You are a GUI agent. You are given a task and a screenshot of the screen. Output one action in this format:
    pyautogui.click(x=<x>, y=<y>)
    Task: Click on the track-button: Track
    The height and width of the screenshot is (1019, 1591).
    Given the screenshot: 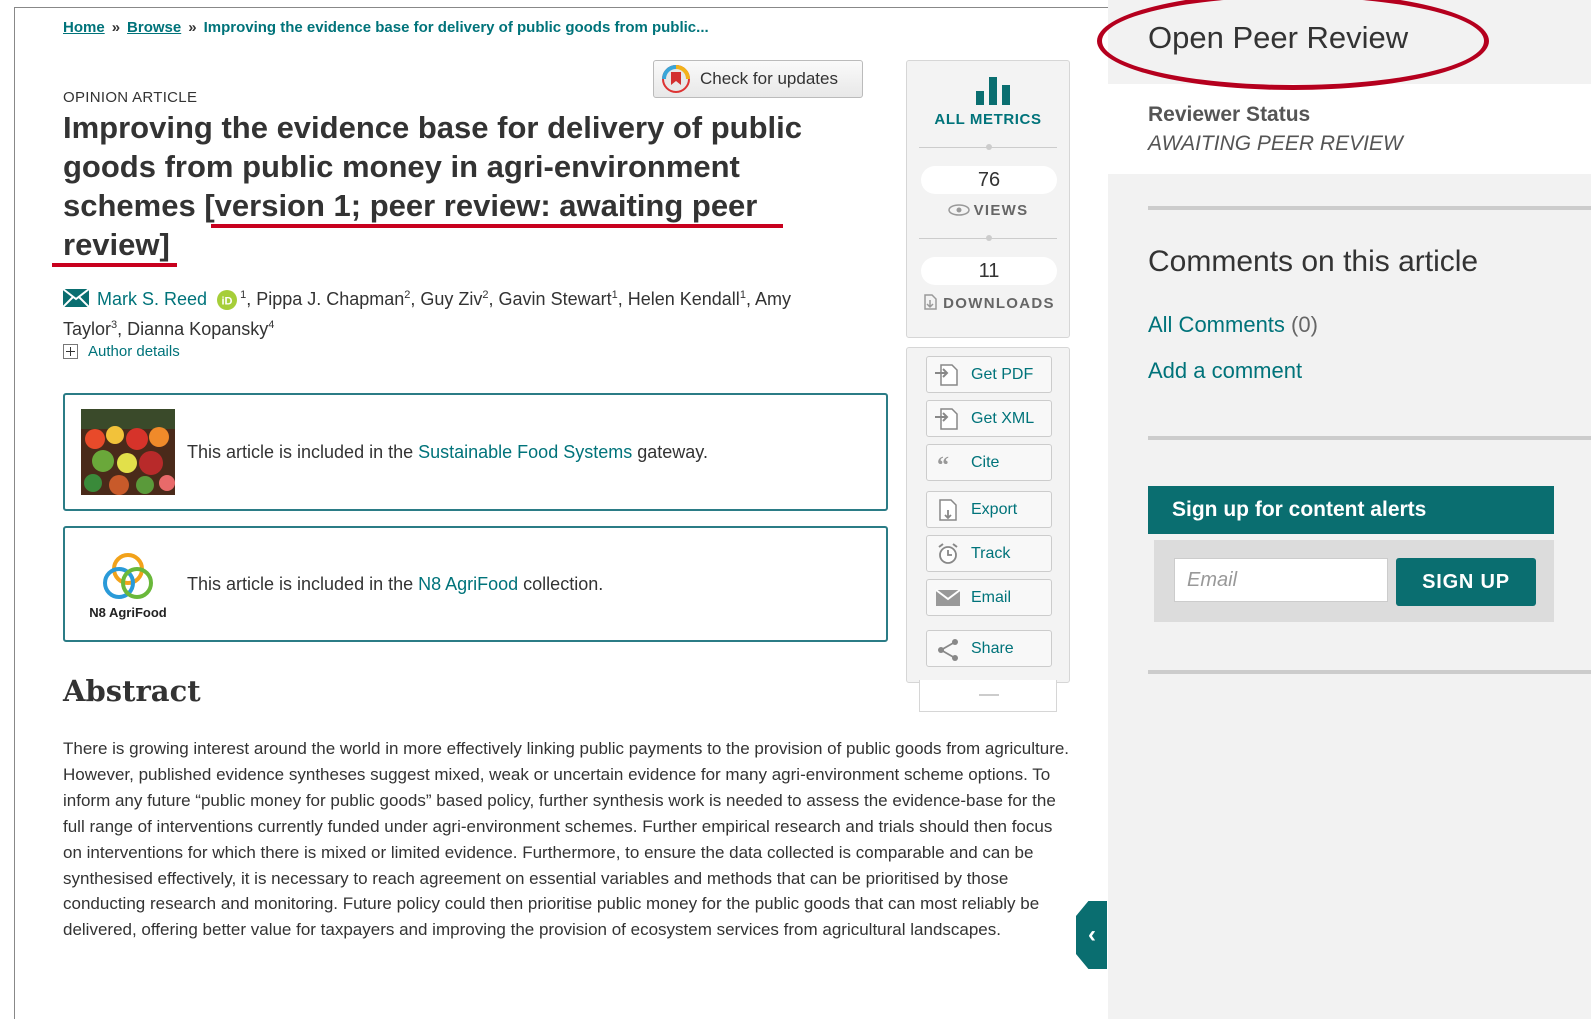 What is the action you would take?
    pyautogui.click(x=989, y=553)
    